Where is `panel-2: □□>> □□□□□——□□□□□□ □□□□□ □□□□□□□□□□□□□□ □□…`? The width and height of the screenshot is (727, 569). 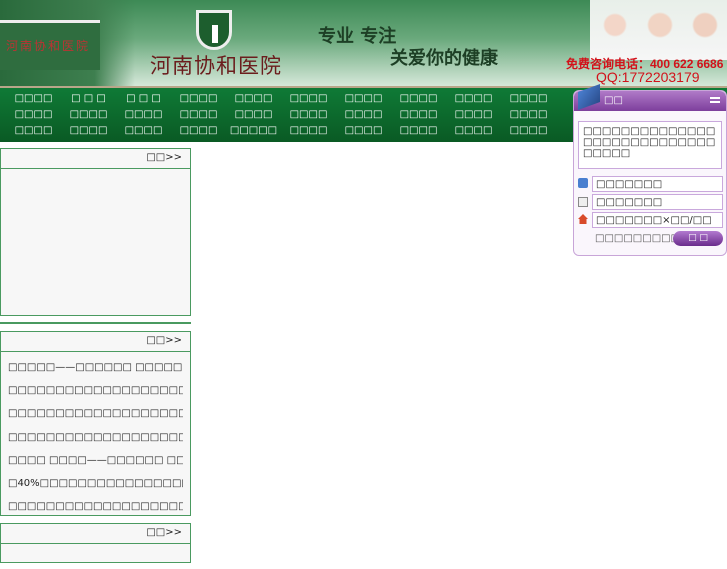 panel-2: □□>> □□□□□——□□□□□□ □□□□□ □□□□□□□□□□□□□□ □□… is located at coordinates (95, 445).